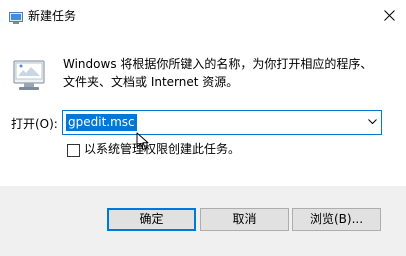  Describe the element at coordinates (222, 122) in the screenshot. I see `open-combobox: gpedit.msc` at that location.